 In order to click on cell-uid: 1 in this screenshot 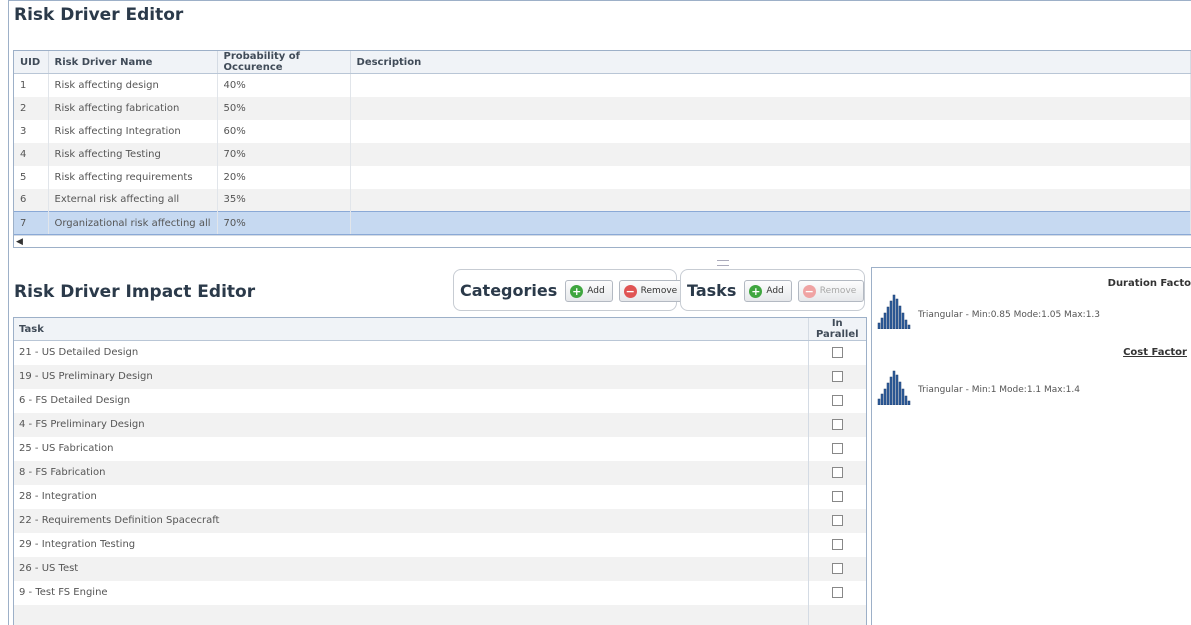, I will do `click(31, 85)`.